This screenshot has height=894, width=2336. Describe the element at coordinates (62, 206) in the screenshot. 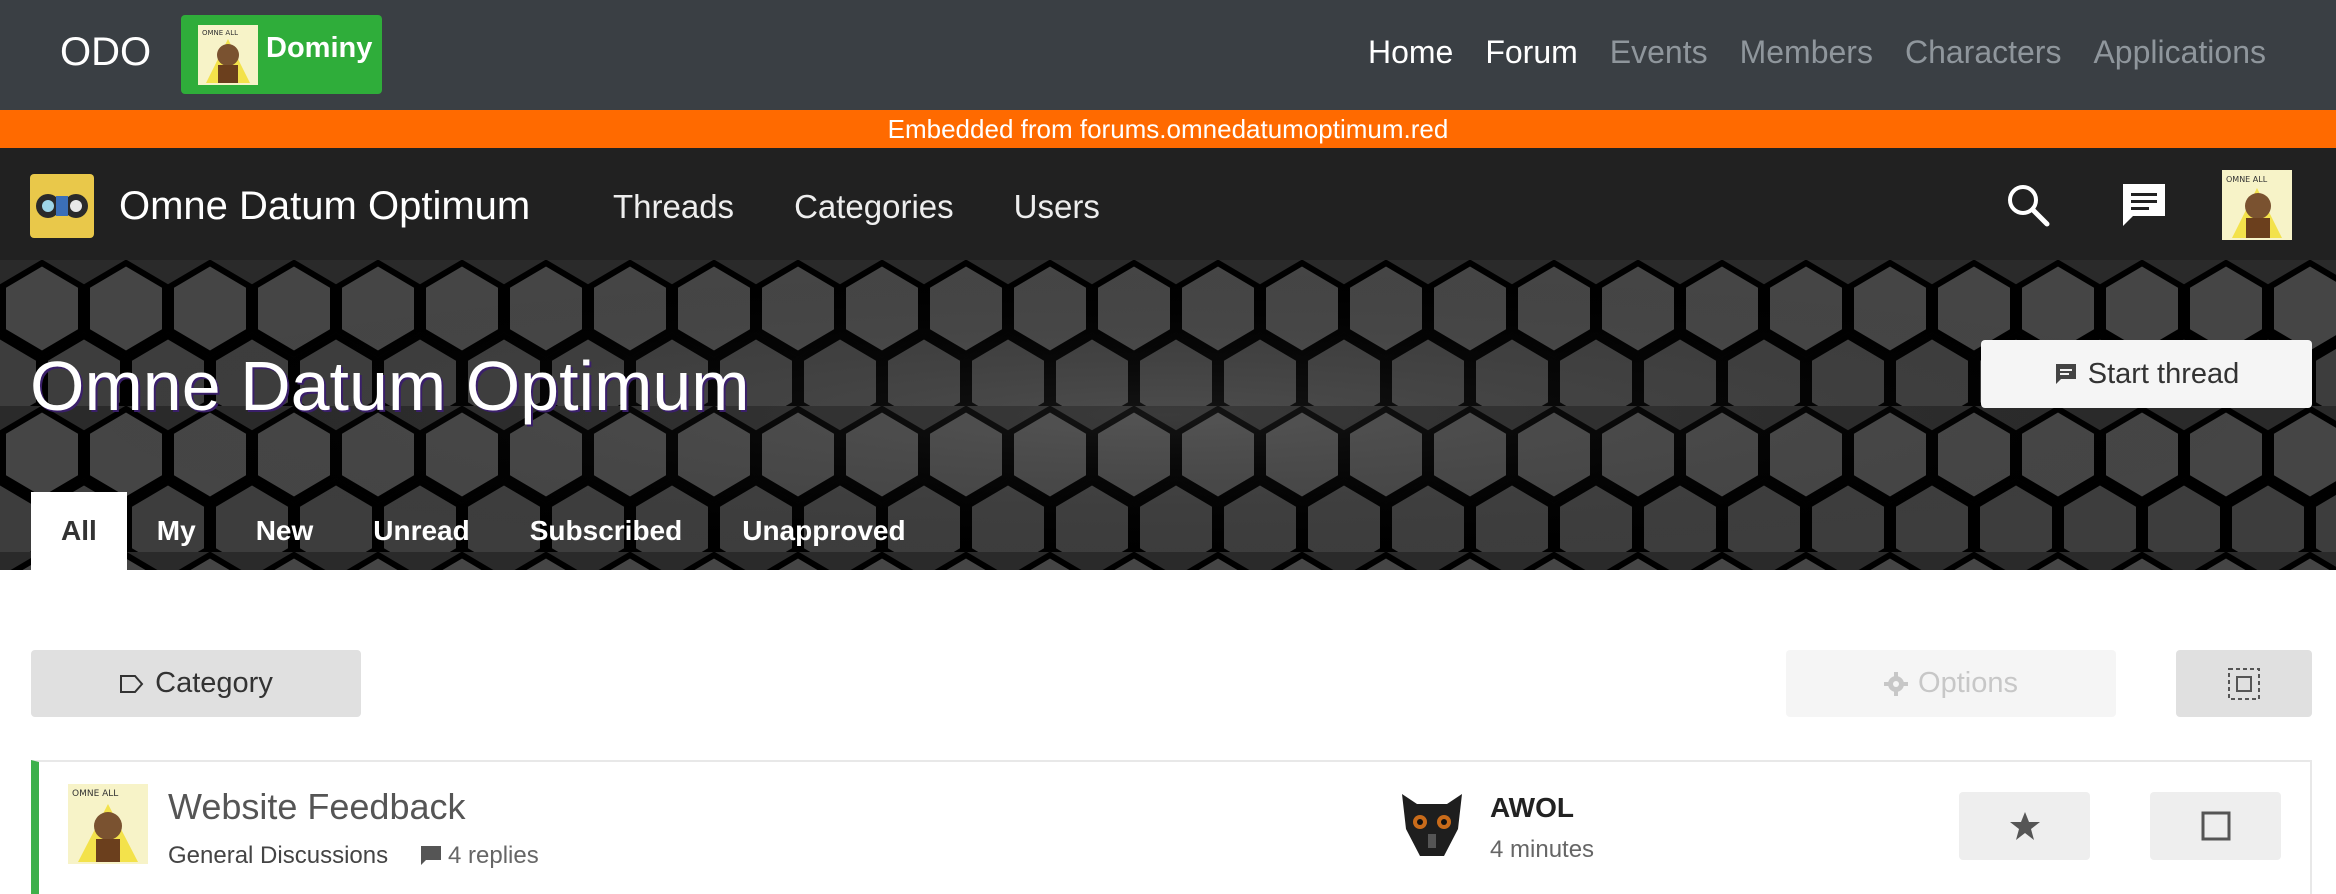

I see `forum-logo` at that location.